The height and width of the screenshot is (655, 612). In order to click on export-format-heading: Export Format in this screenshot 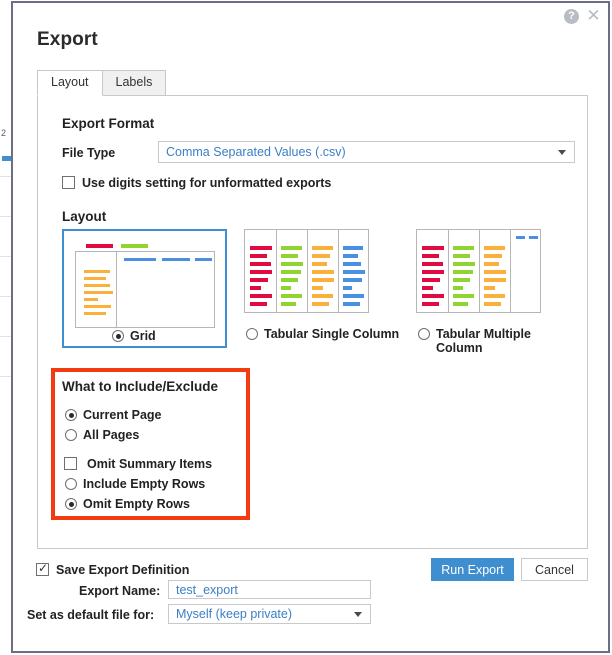, I will do `click(108, 123)`.